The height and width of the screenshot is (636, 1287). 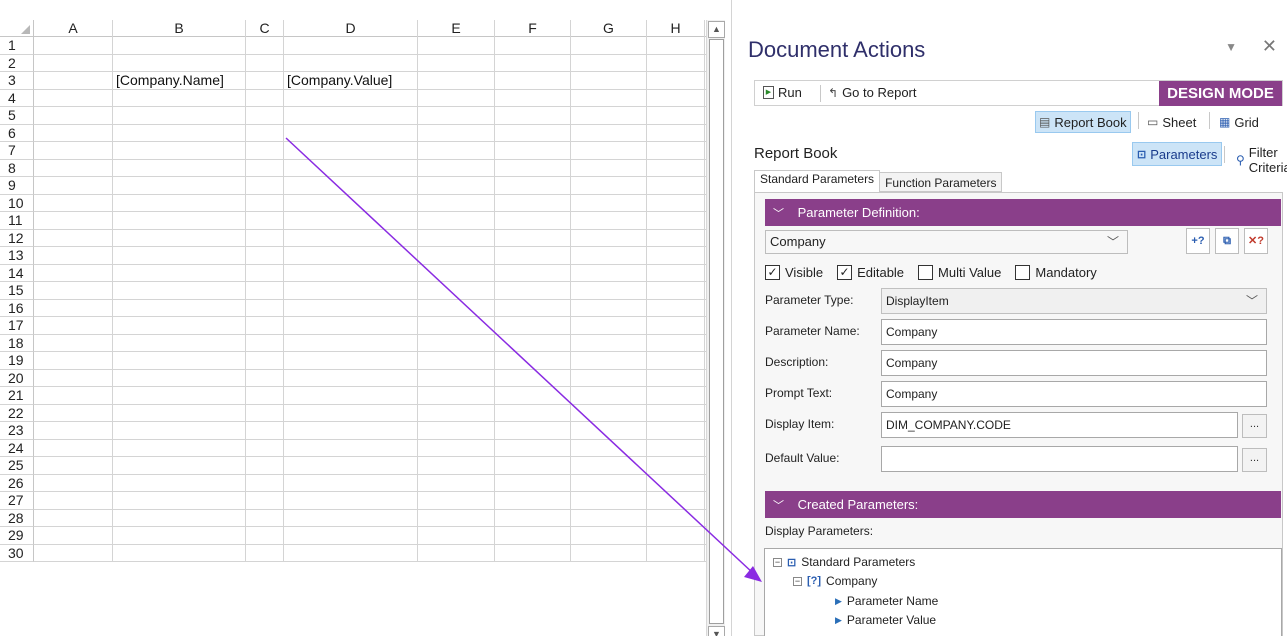 I want to click on cell-f21, so click(x=533, y=395).